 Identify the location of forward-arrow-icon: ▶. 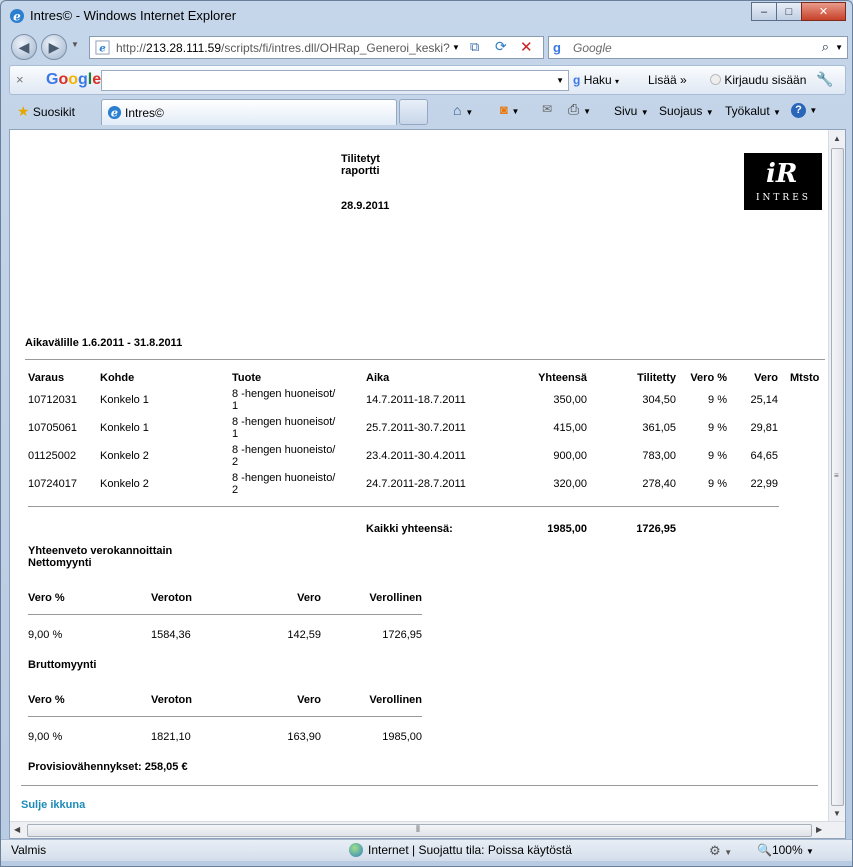
(54, 46).